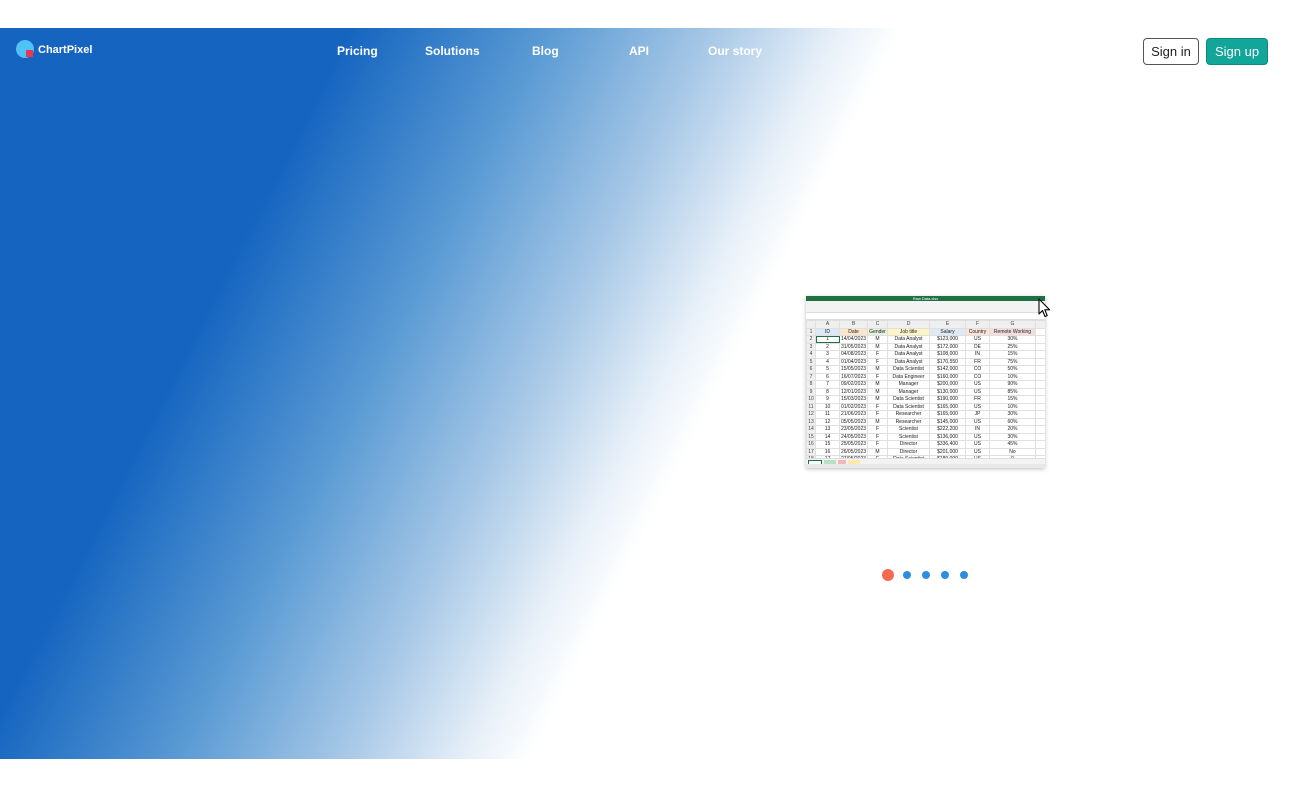 The height and width of the screenshot is (788, 1300). I want to click on spreadsheet-cell: 26/05/2023, so click(853, 451).